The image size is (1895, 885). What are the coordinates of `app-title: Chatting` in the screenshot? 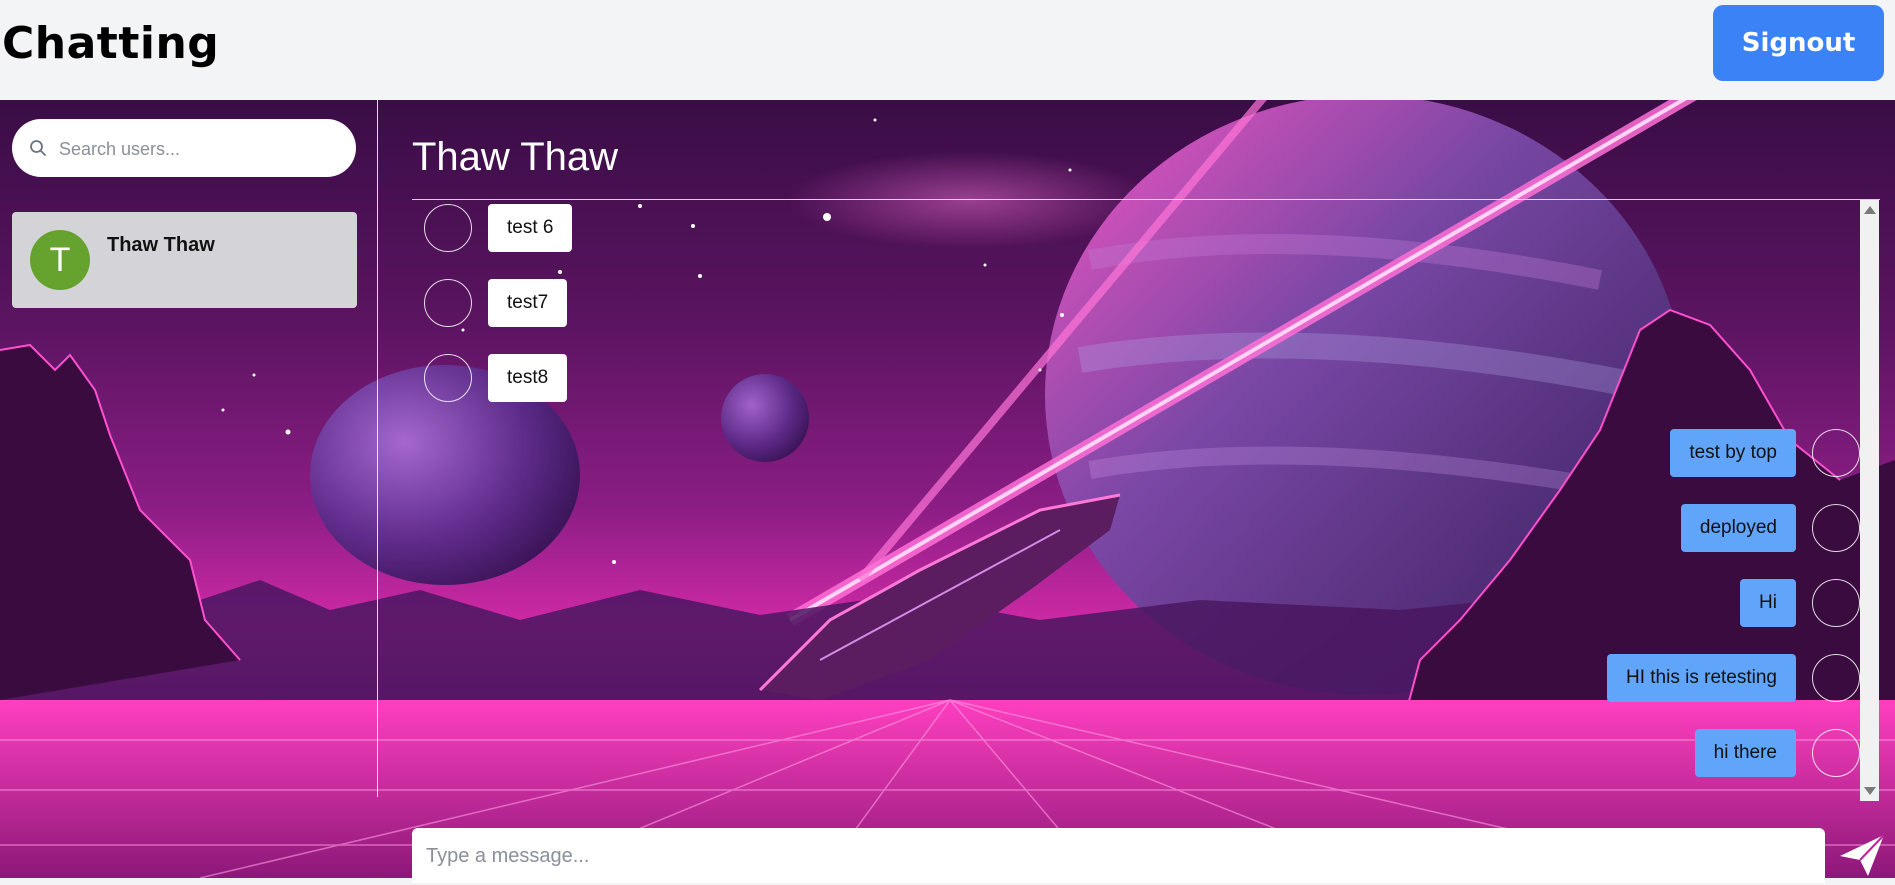 It's located at (111, 43).